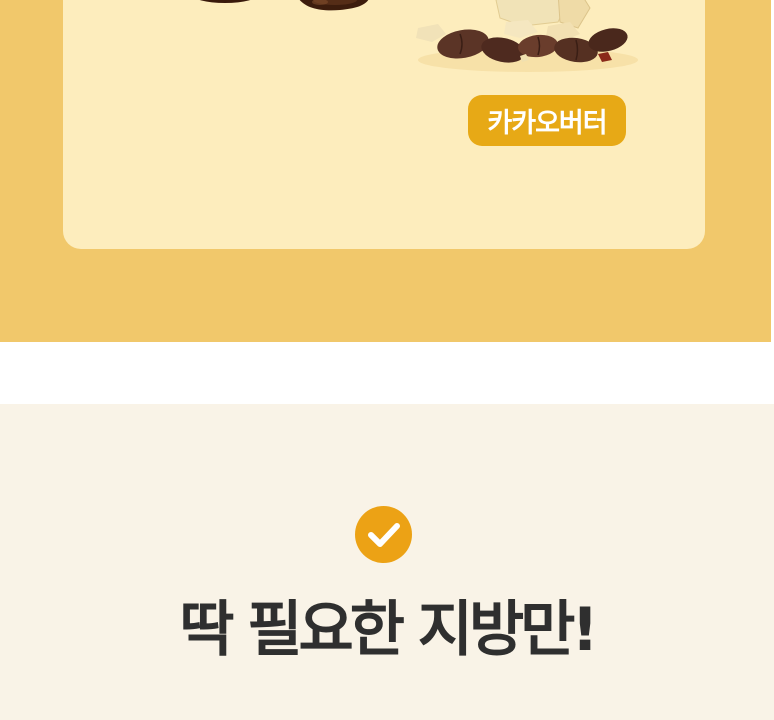 This screenshot has width=774, height=720. Describe the element at coordinates (547, 120) in the screenshot. I see `cocoa-butter-badge: 카카오버터` at that location.